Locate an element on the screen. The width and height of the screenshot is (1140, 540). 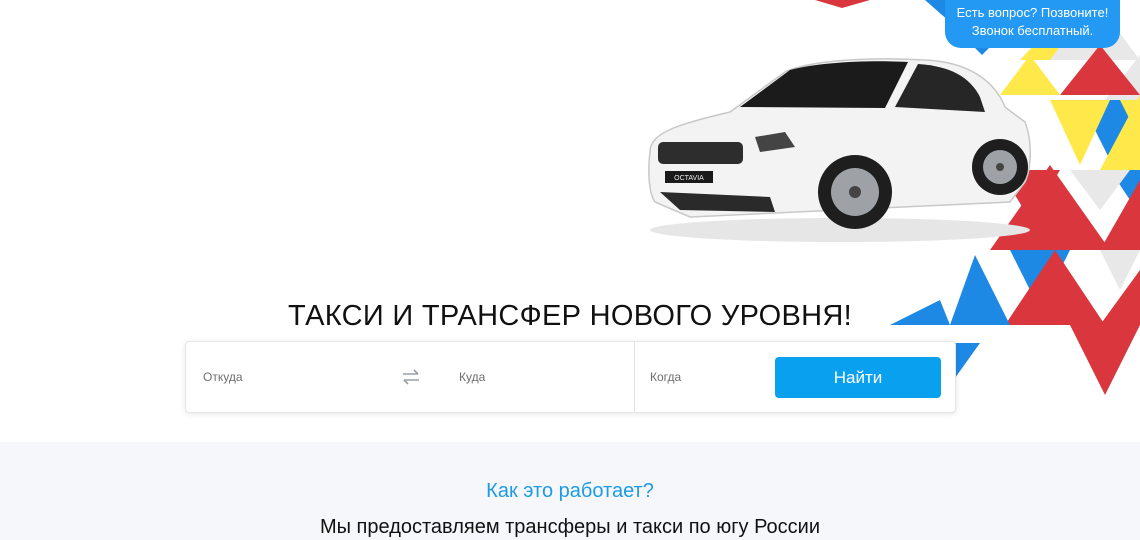
callout-line-1: Есть вопрос? Позвоните! is located at coordinates (1032, 12).